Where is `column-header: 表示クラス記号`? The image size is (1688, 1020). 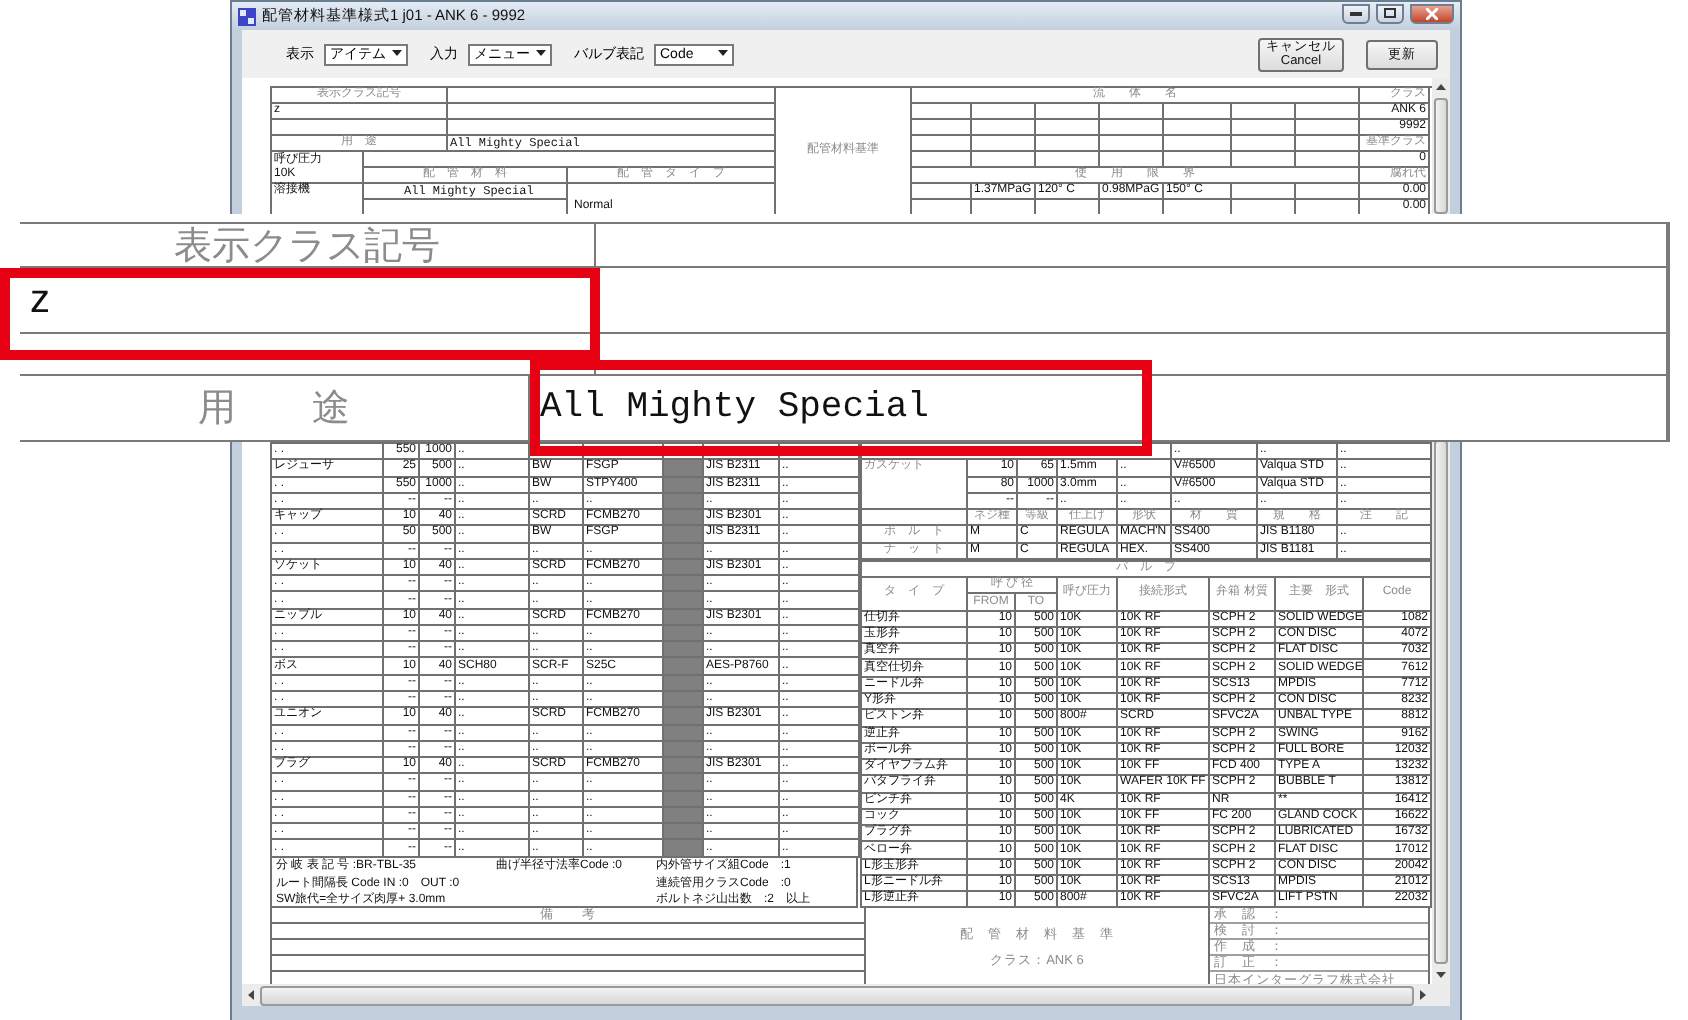
column-header: 表示クラス記号 is located at coordinates (308, 246).